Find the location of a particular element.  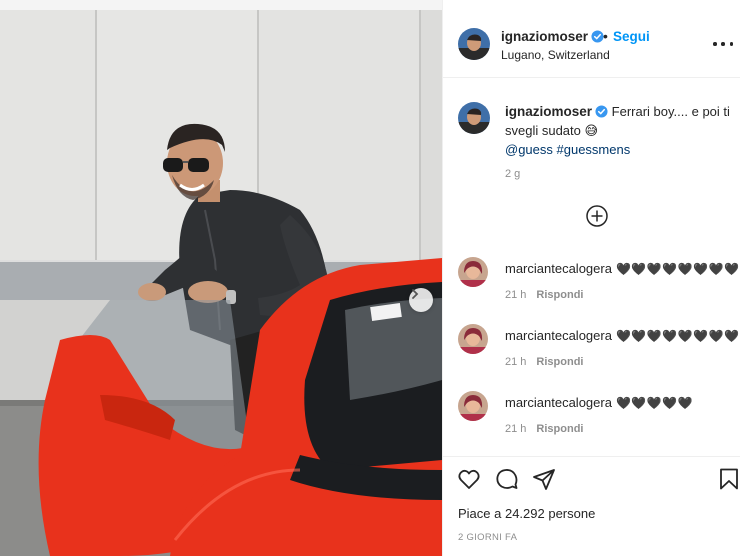

plus-circle-icon is located at coordinates (597, 216).